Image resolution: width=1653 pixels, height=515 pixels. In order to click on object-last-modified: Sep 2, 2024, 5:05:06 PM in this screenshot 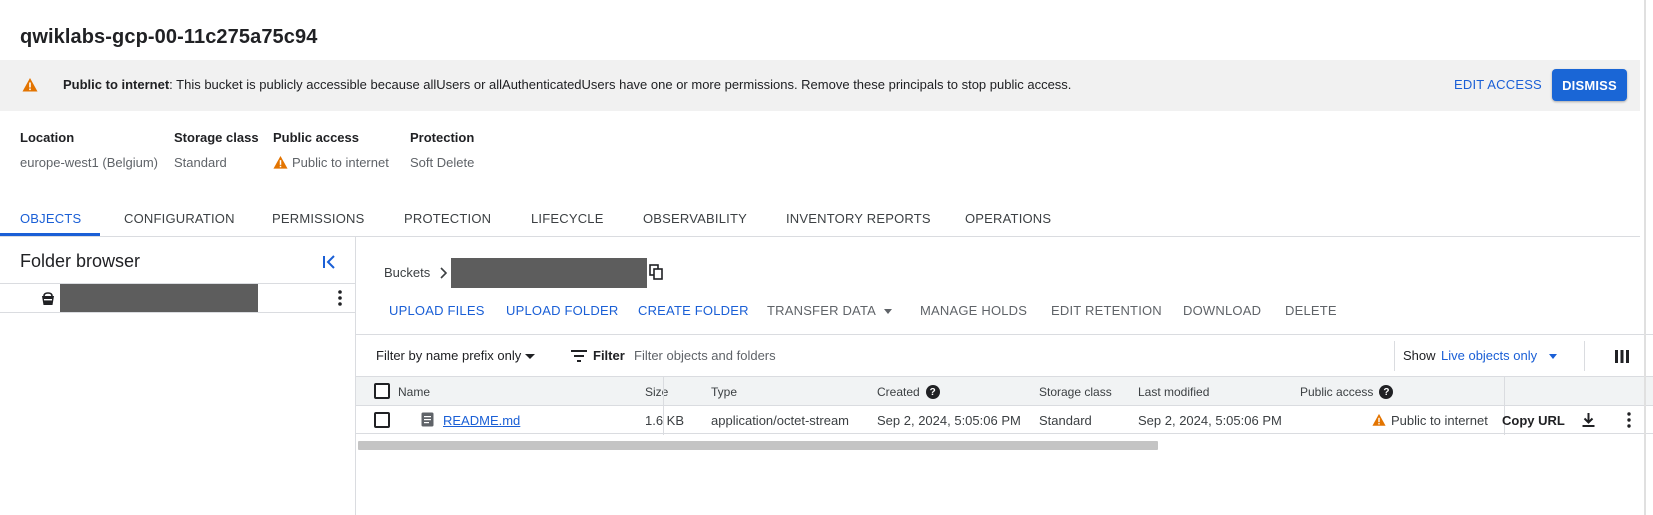, I will do `click(1210, 420)`.